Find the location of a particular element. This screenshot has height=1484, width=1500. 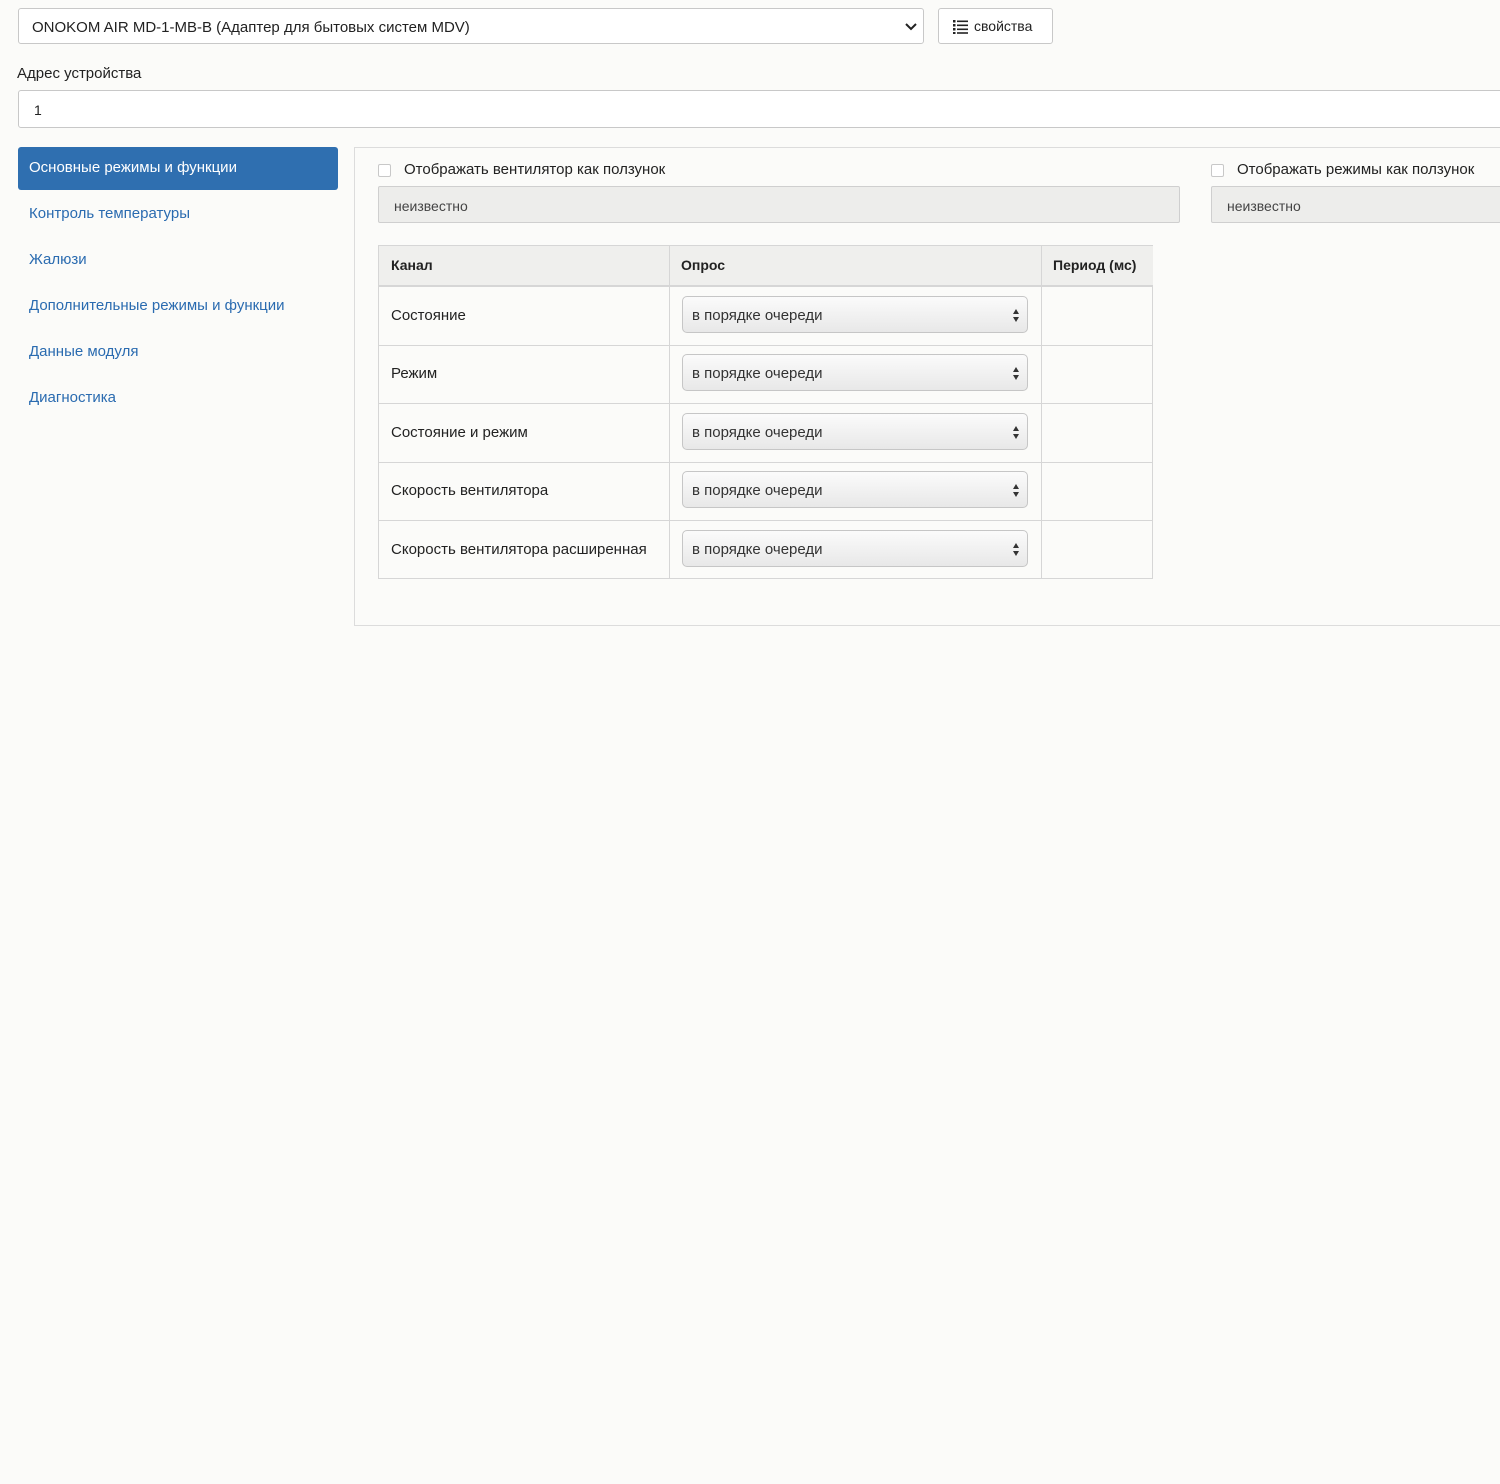

column-header-channel: Канал is located at coordinates (524, 266).